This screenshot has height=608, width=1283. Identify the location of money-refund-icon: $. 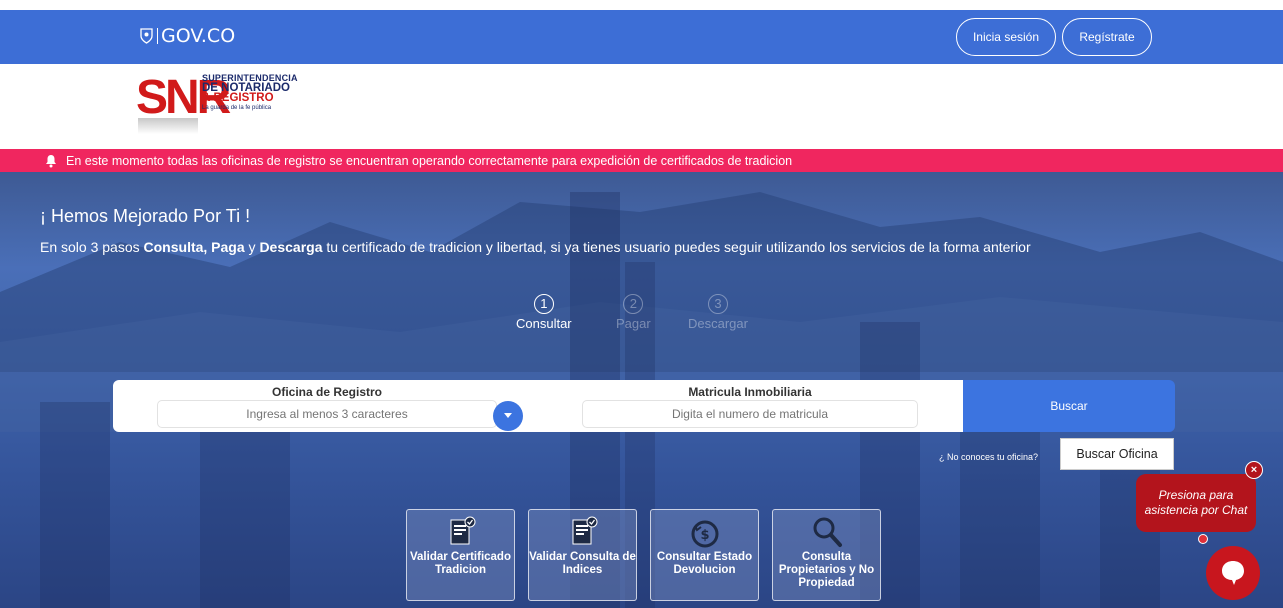
(704, 534).